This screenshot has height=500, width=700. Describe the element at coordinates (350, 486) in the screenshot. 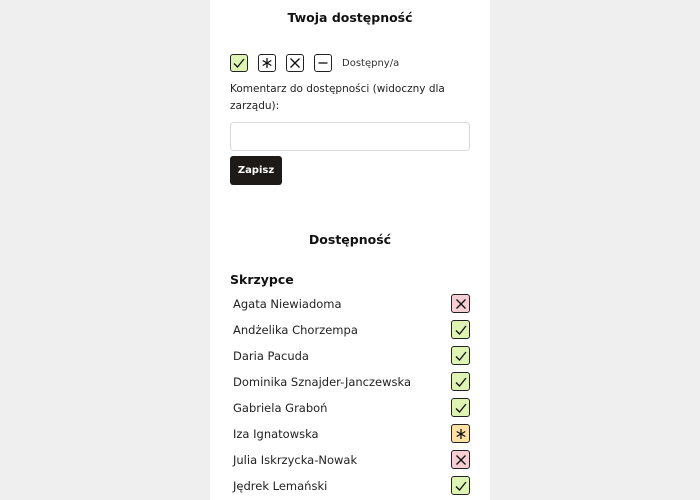

I see `person-row: Jędrek Lemański` at that location.